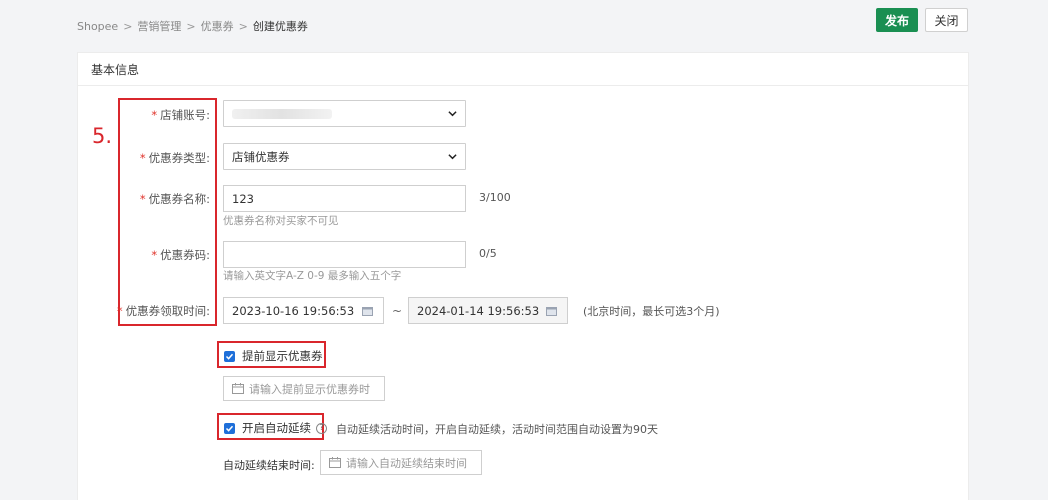  Describe the element at coordinates (495, 197) in the screenshot. I see `coupon-name-counter: 3/100` at that location.